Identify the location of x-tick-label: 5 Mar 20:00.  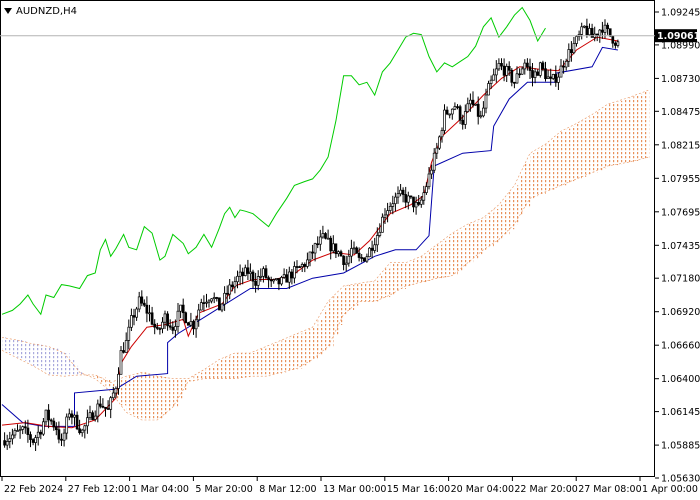
(223, 489).